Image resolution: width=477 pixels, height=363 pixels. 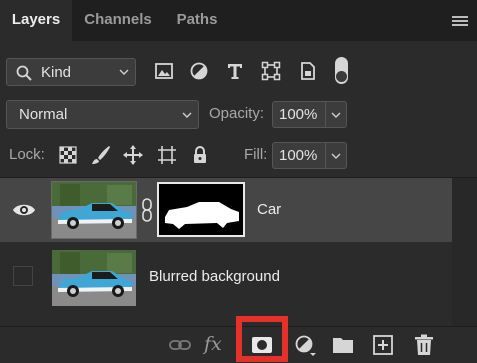 What do you see at coordinates (102, 114) in the screenshot?
I see `blend-mode-select: Normal` at bounding box center [102, 114].